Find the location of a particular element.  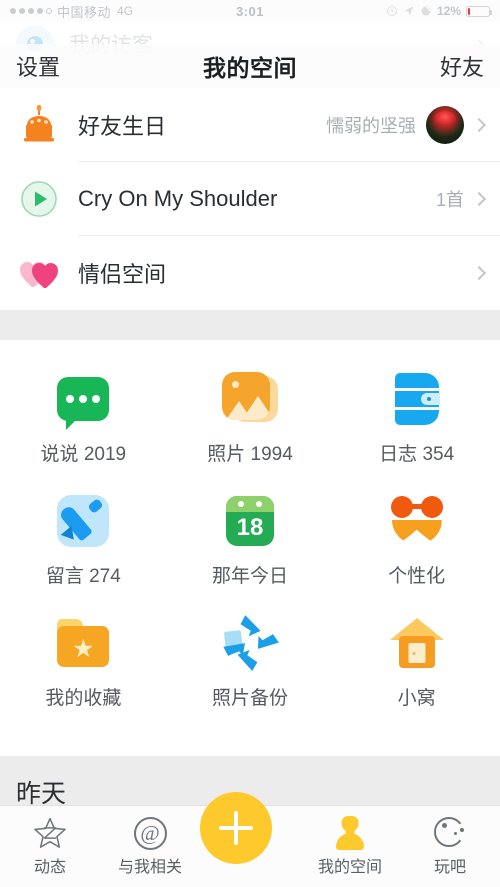

list-item-subtitle: 懦弱的坚强 is located at coordinates (371, 126).